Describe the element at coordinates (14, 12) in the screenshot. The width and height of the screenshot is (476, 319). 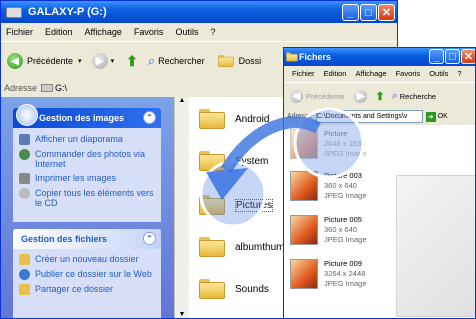
I see `drive-icon` at that location.